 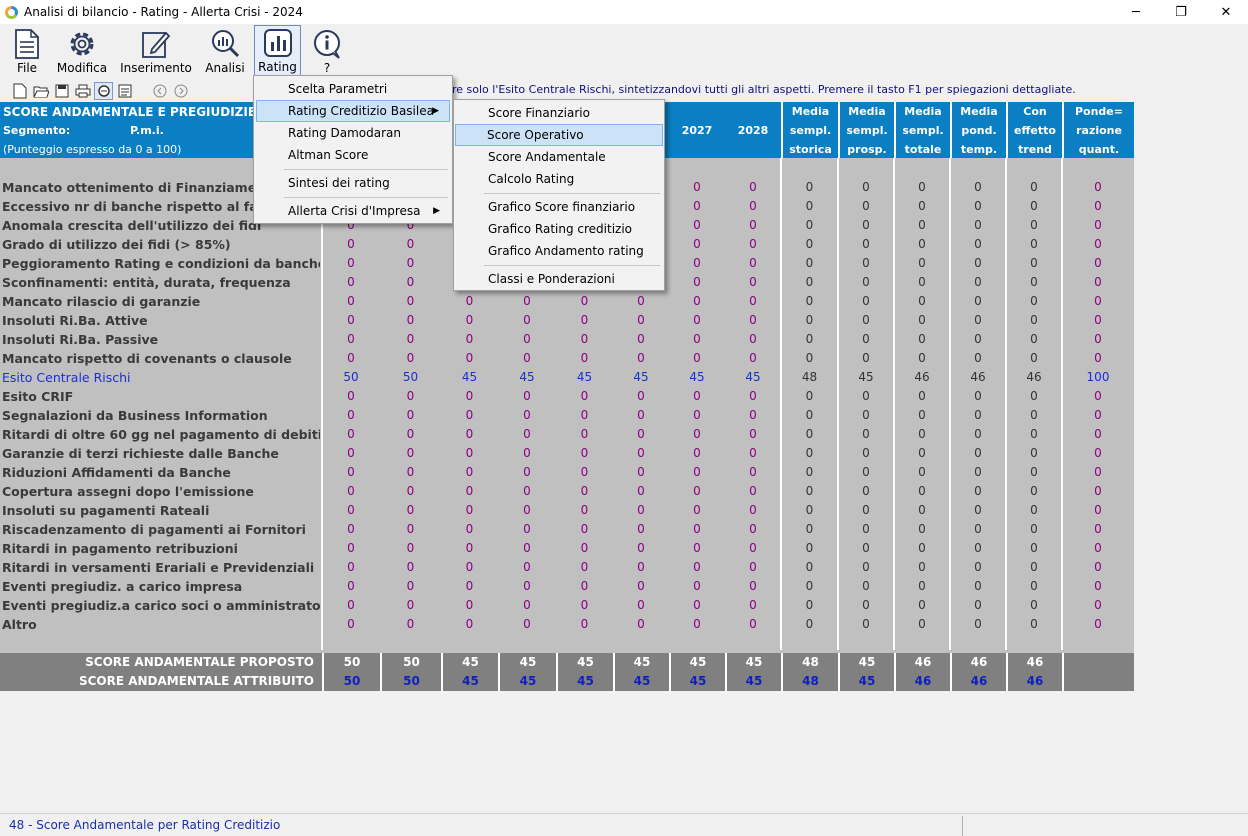 I want to click on ribbon-modifica-button: Modifica, so click(x=82, y=52).